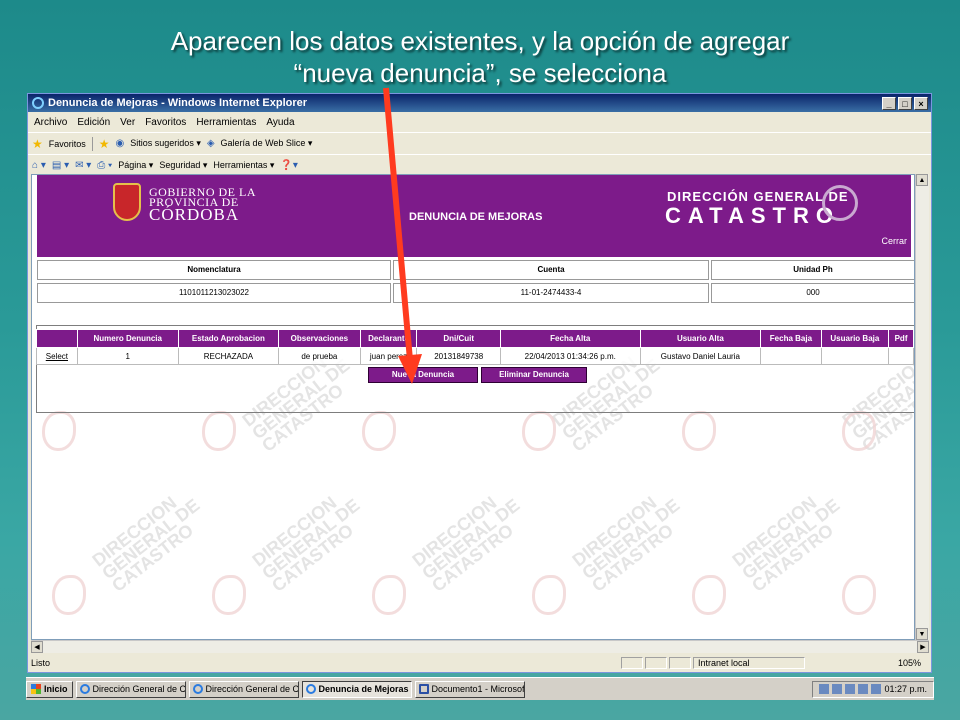 The width and height of the screenshot is (960, 720). What do you see at coordinates (423, 689) in the screenshot?
I see `word-icon` at bounding box center [423, 689].